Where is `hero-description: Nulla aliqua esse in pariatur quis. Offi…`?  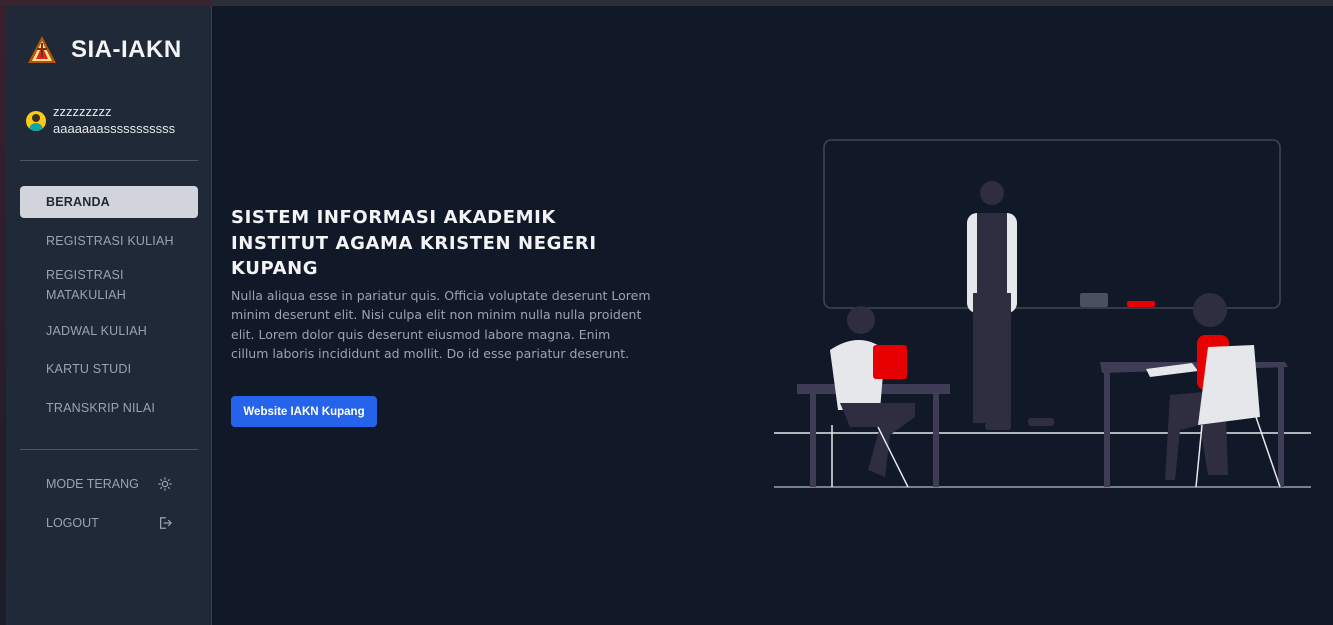
hero-description: Nulla aliqua esse in pariatur quis. Offi… is located at coordinates (441, 324).